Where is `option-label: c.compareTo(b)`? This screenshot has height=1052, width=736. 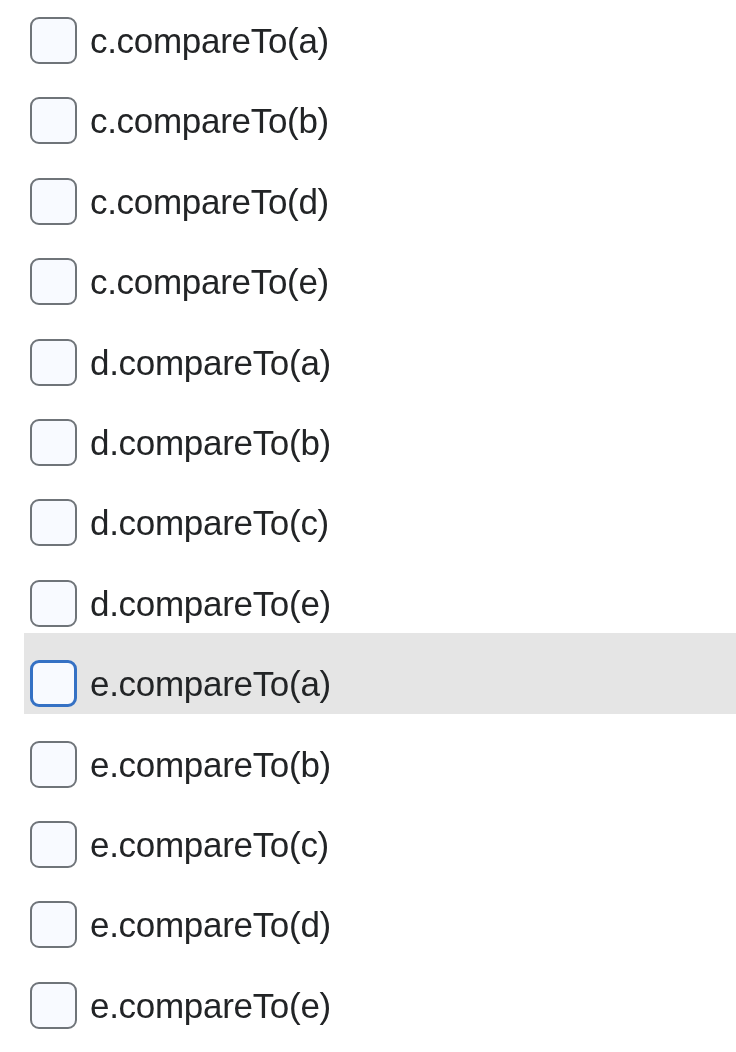 option-label: c.compareTo(b) is located at coordinates (209, 121).